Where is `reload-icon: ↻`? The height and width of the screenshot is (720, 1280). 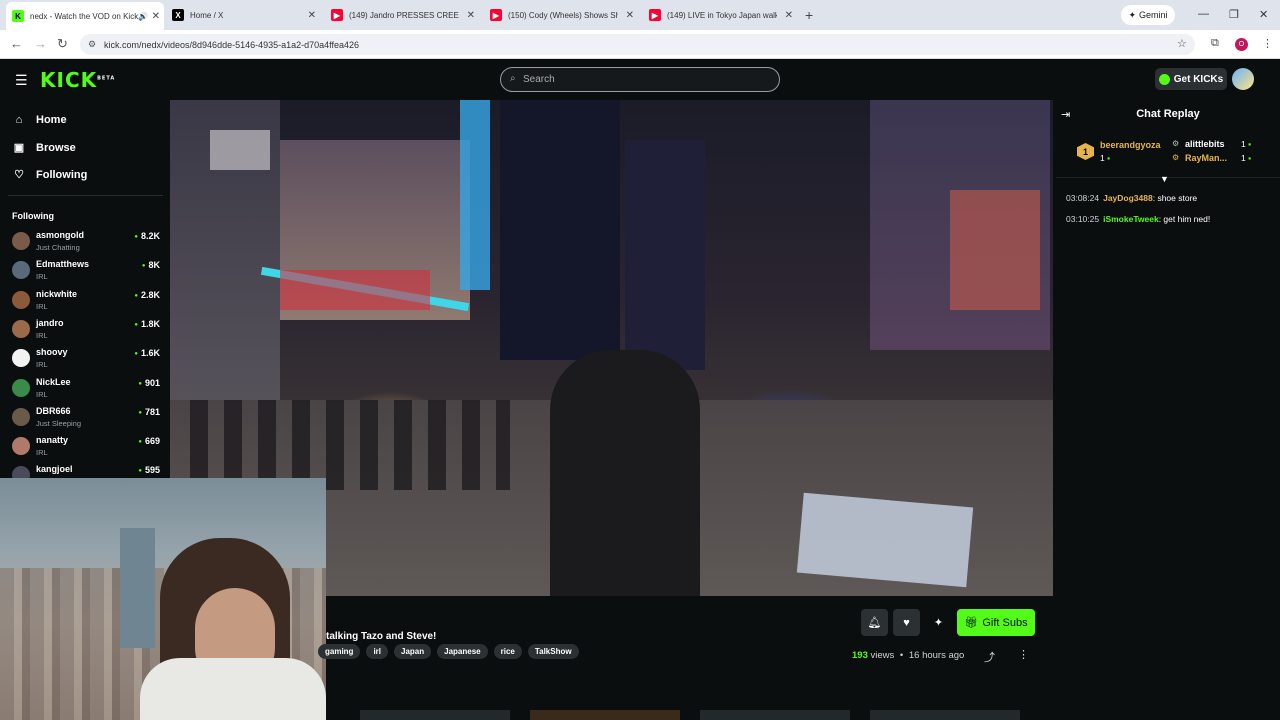
reload-icon: ↻ is located at coordinates (62, 44).